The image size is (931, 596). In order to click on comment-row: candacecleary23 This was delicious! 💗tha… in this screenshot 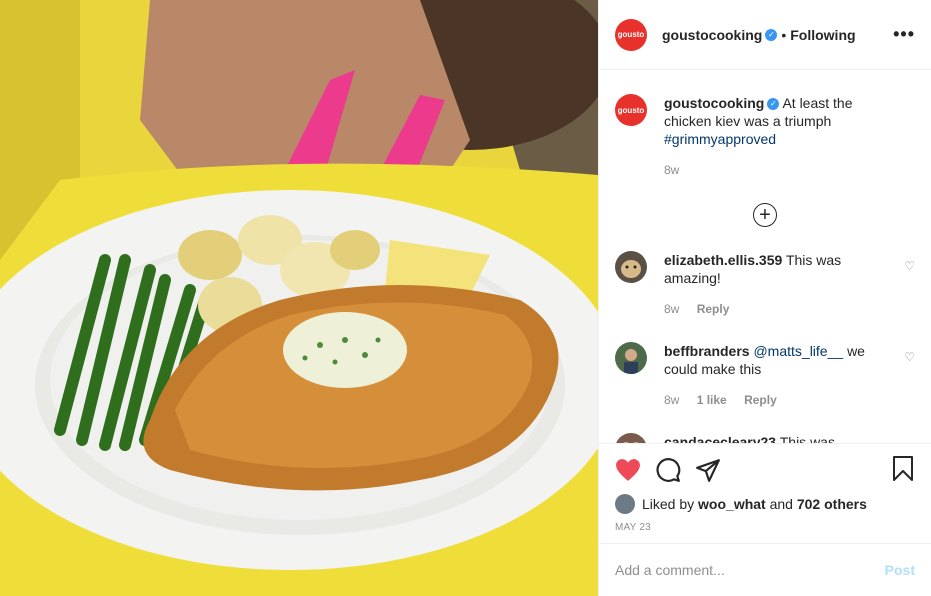, I will do `click(765, 438)`.